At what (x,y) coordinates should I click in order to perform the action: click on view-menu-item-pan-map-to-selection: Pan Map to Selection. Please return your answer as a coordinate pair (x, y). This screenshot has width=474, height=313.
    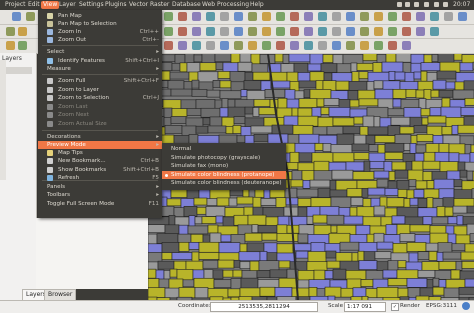
    Looking at the image, I should click on (100, 24).